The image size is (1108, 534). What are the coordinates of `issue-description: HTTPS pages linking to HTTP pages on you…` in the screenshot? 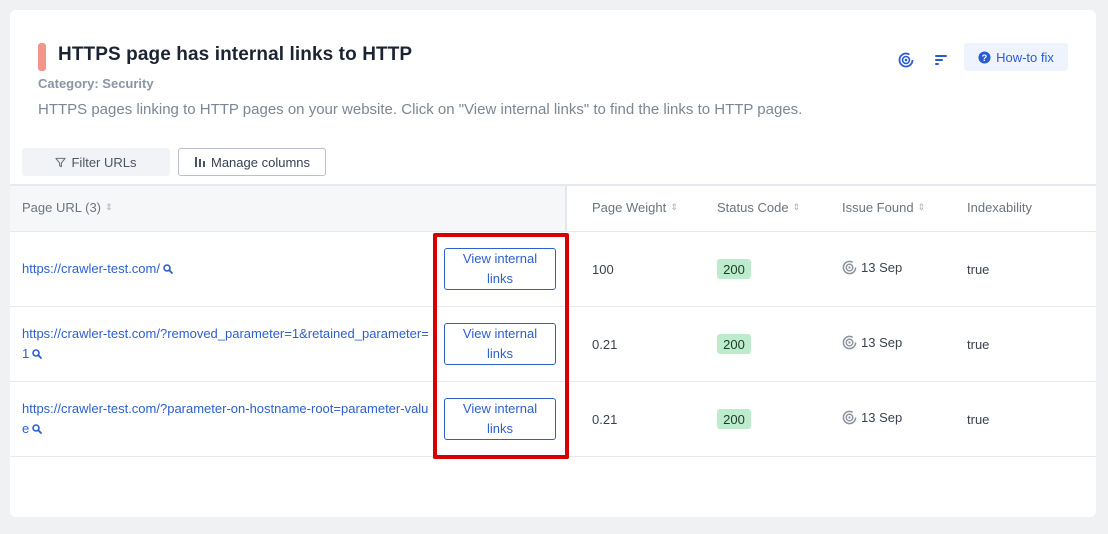 It's located at (420, 109).